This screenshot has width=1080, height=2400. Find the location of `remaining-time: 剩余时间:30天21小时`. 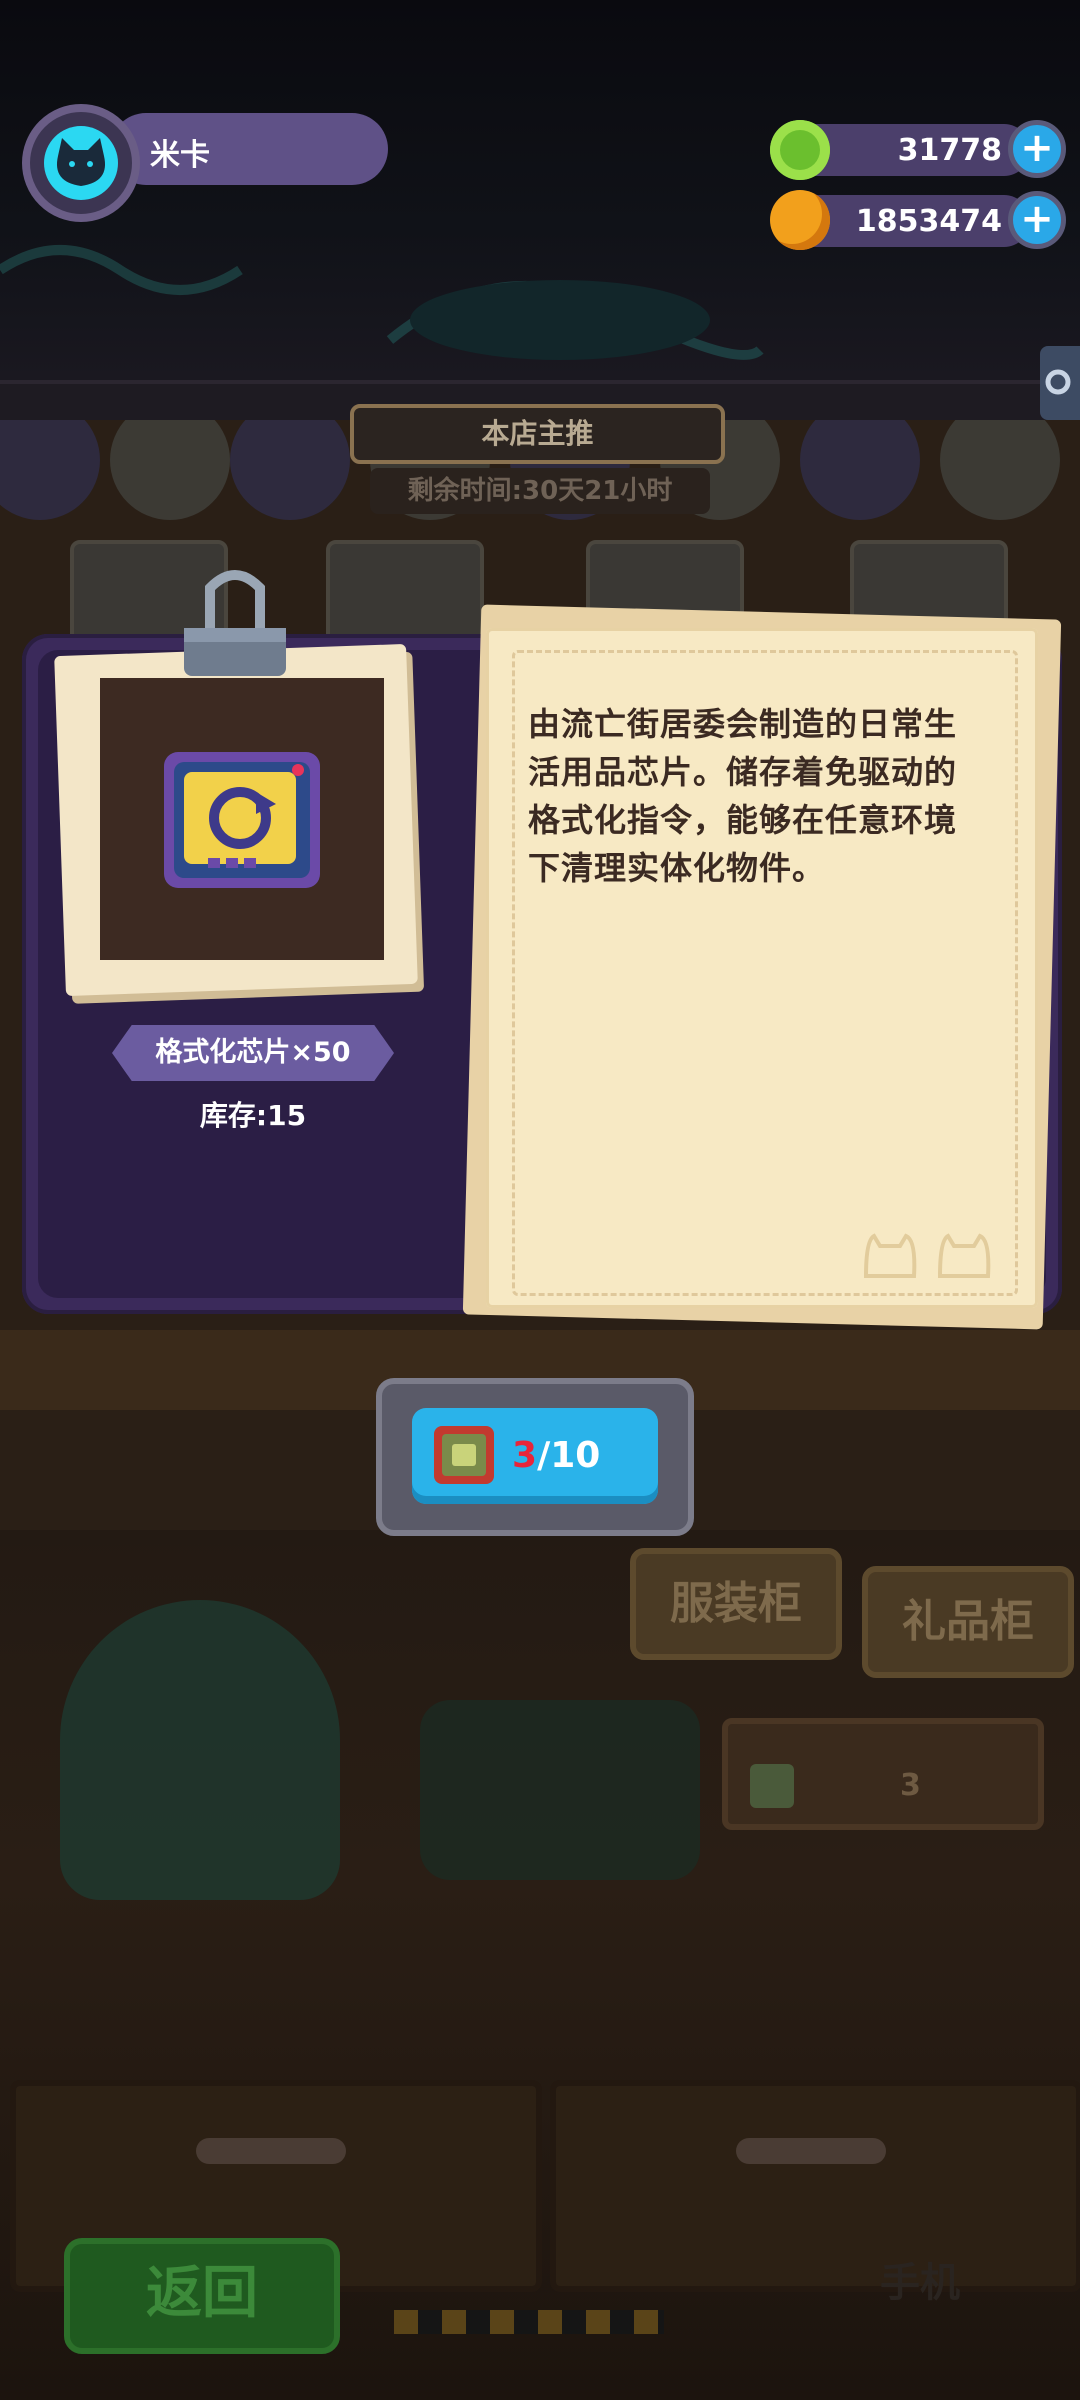

remaining-time: 剩余时间:30天21小时 is located at coordinates (540, 491).